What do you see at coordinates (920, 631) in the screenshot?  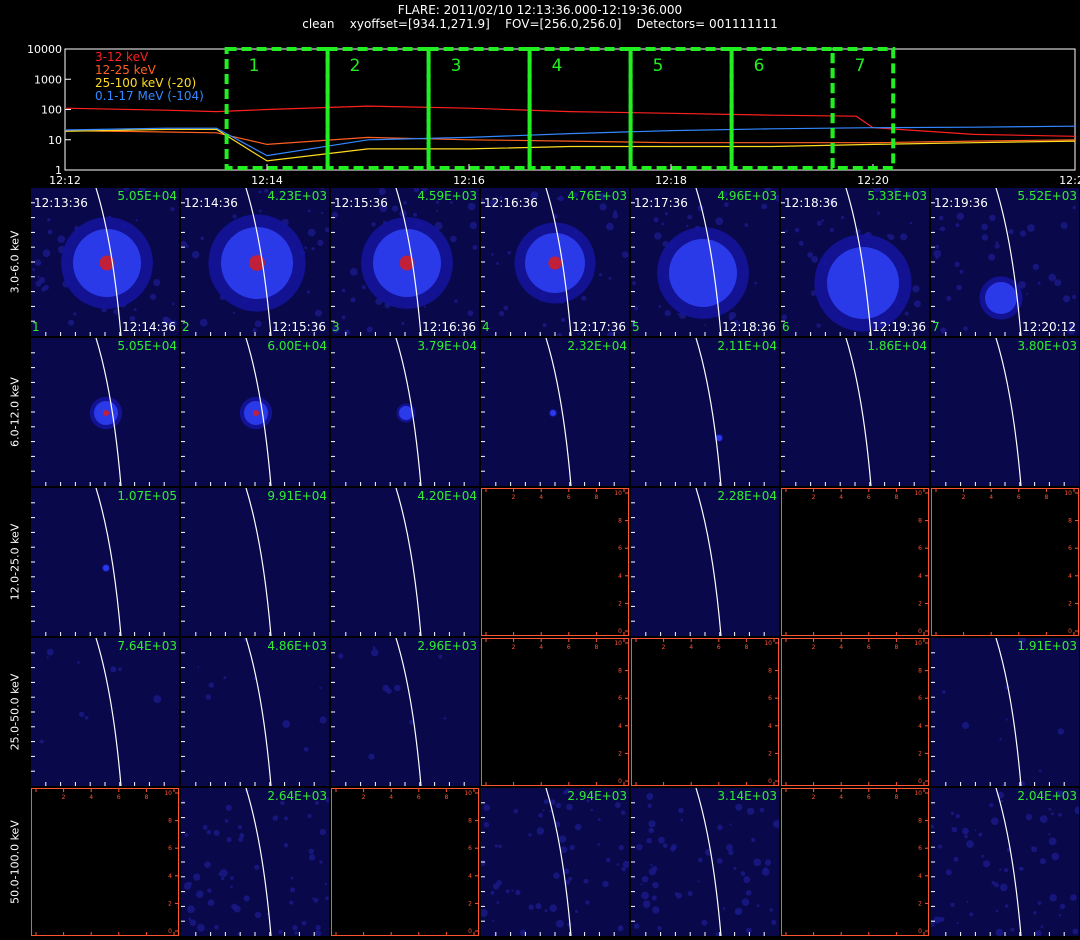 I see `tick-label: 0` at bounding box center [920, 631].